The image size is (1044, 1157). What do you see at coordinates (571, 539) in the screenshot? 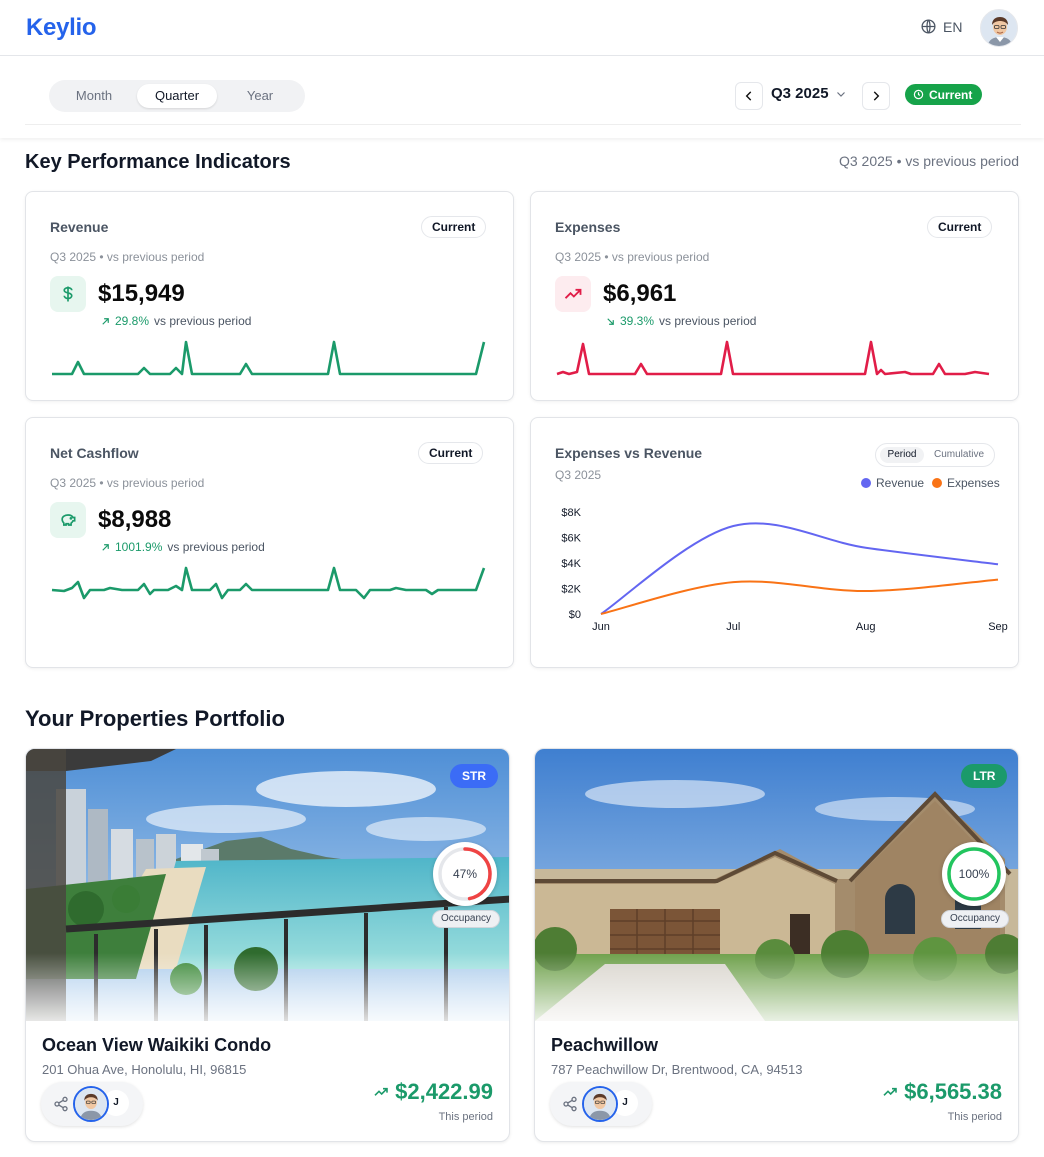
I see `y-tick-label: $6K` at bounding box center [571, 539].